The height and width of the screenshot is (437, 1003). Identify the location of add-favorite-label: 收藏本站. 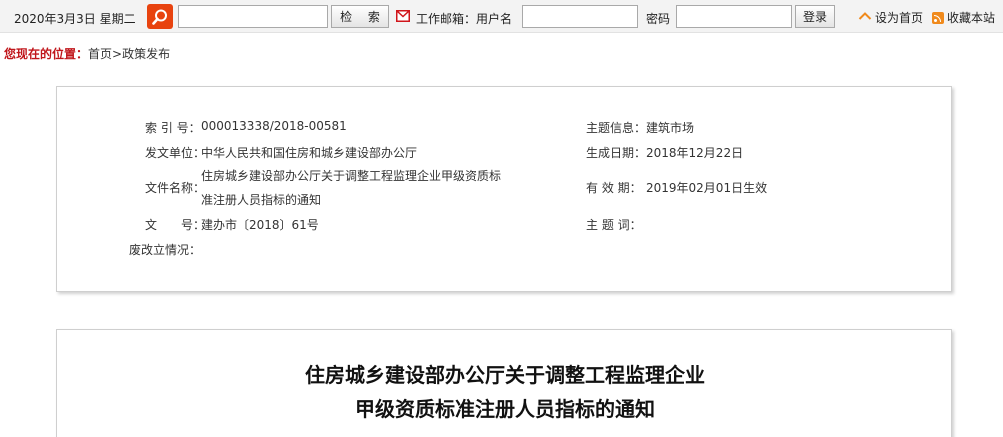
(971, 18).